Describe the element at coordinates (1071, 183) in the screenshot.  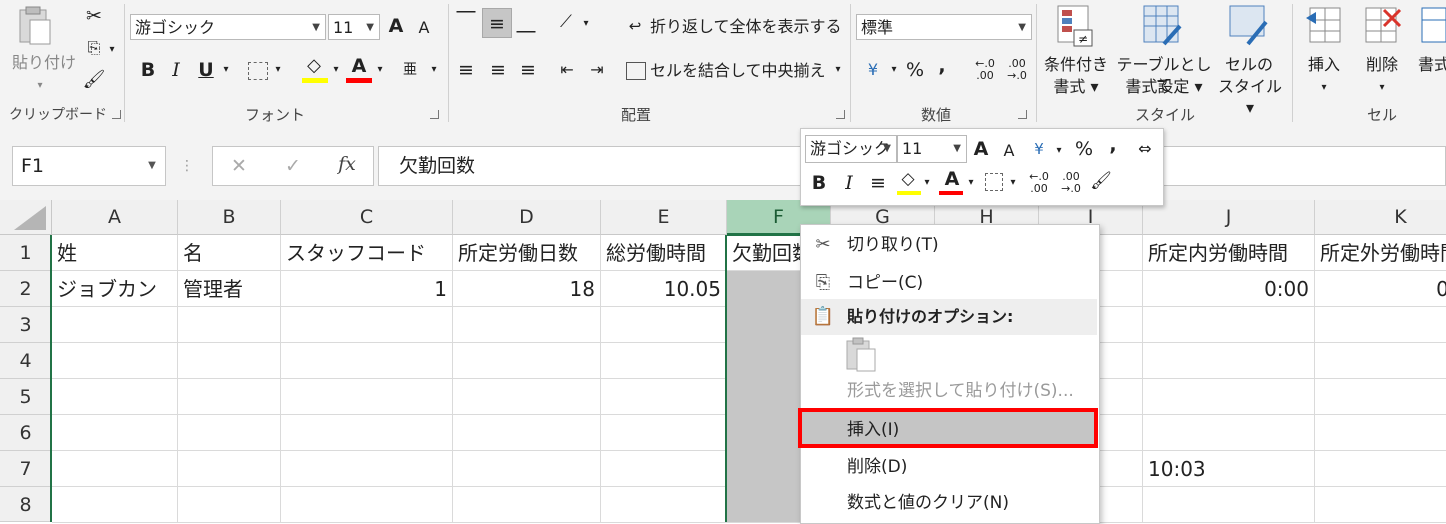
I see `mini-decrease-decimal-button: .00 →.0` at that location.